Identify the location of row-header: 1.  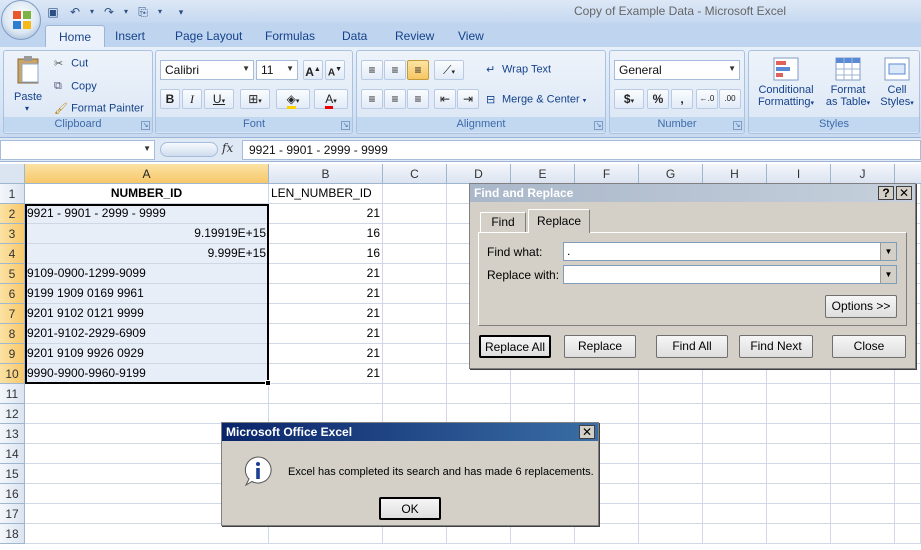
(12, 194).